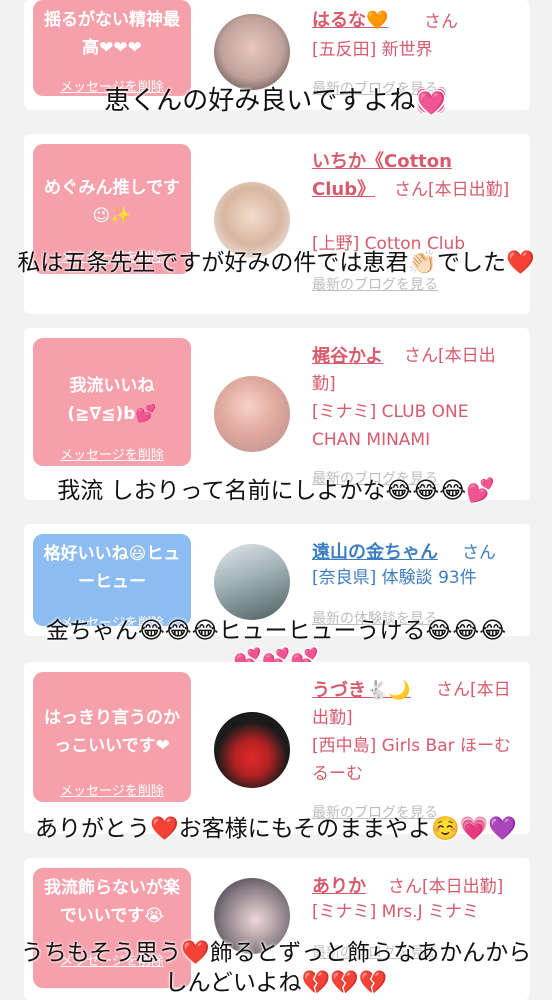 The width and height of the screenshot is (552, 1000). What do you see at coordinates (276, 491) in the screenshot?
I see `caption-text: 我流 しおりって名前にしよかな😂😂😂💕` at bounding box center [276, 491].